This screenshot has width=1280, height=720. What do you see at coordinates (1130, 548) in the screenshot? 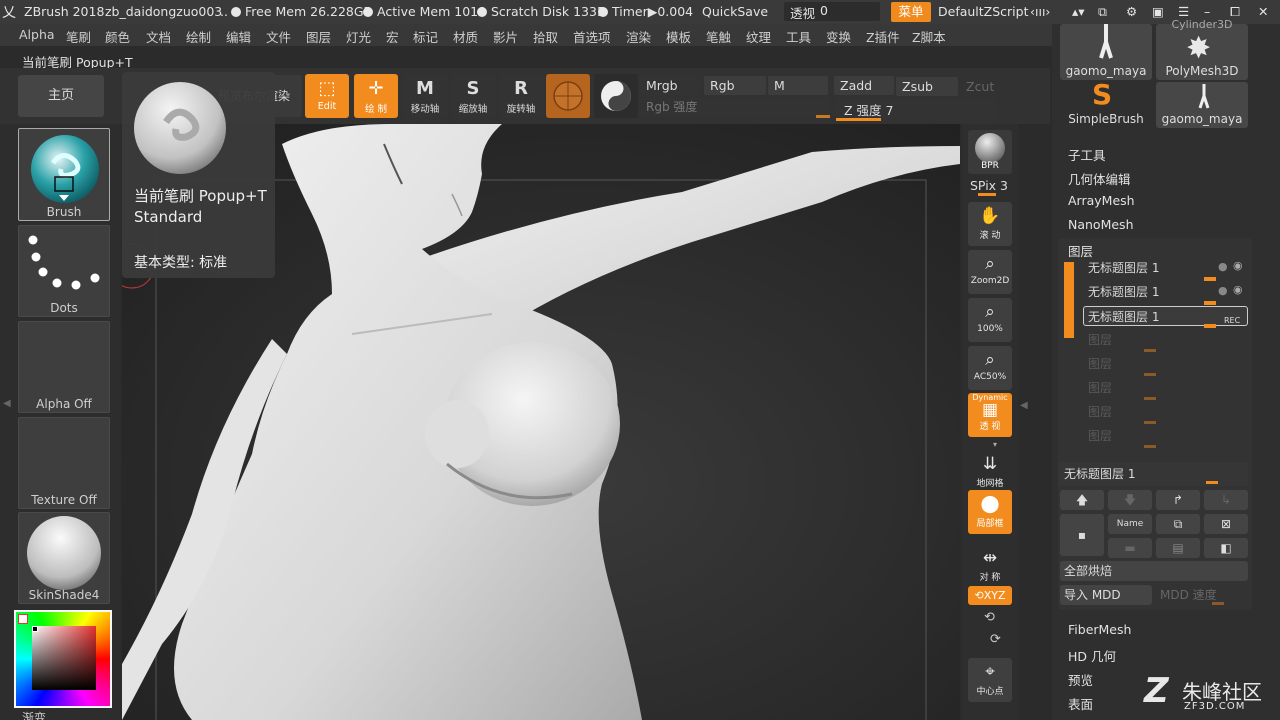
I see `merge-down-button: ▬` at bounding box center [1130, 548].